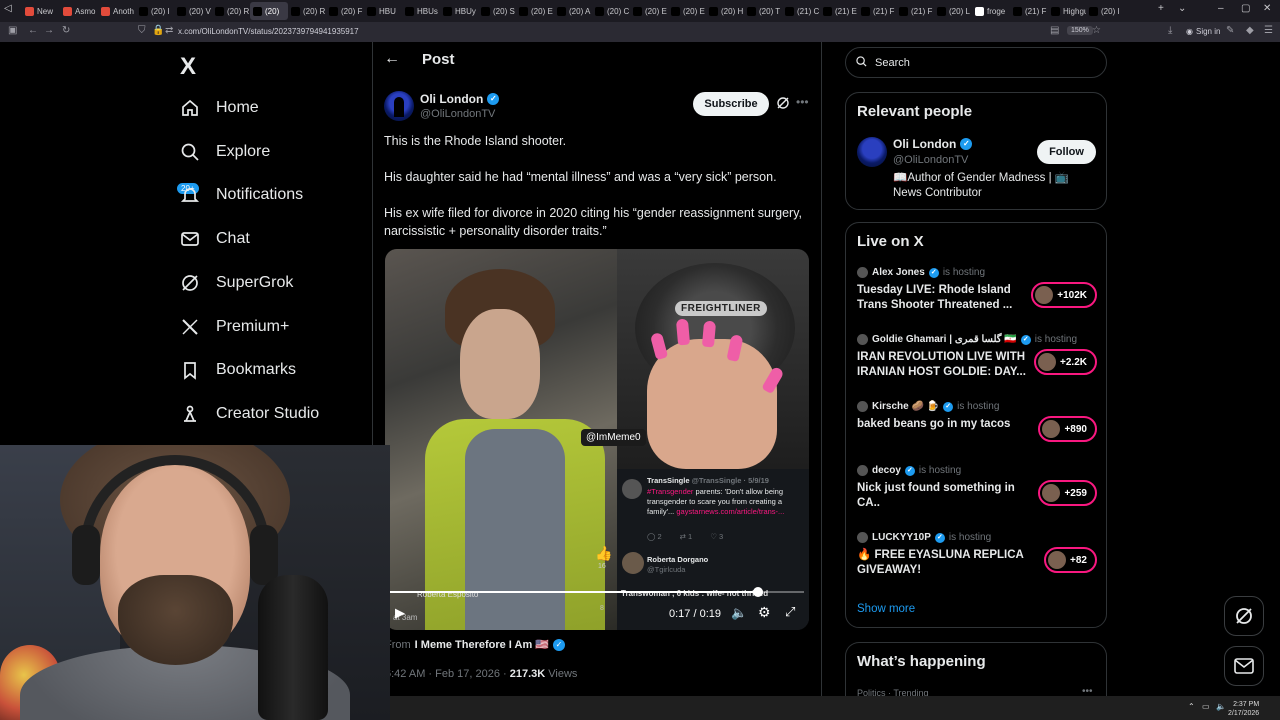  What do you see at coordinates (8, 8) in the screenshot?
I see `tab-list-icon: ◁` at bounding box center [8, 8].